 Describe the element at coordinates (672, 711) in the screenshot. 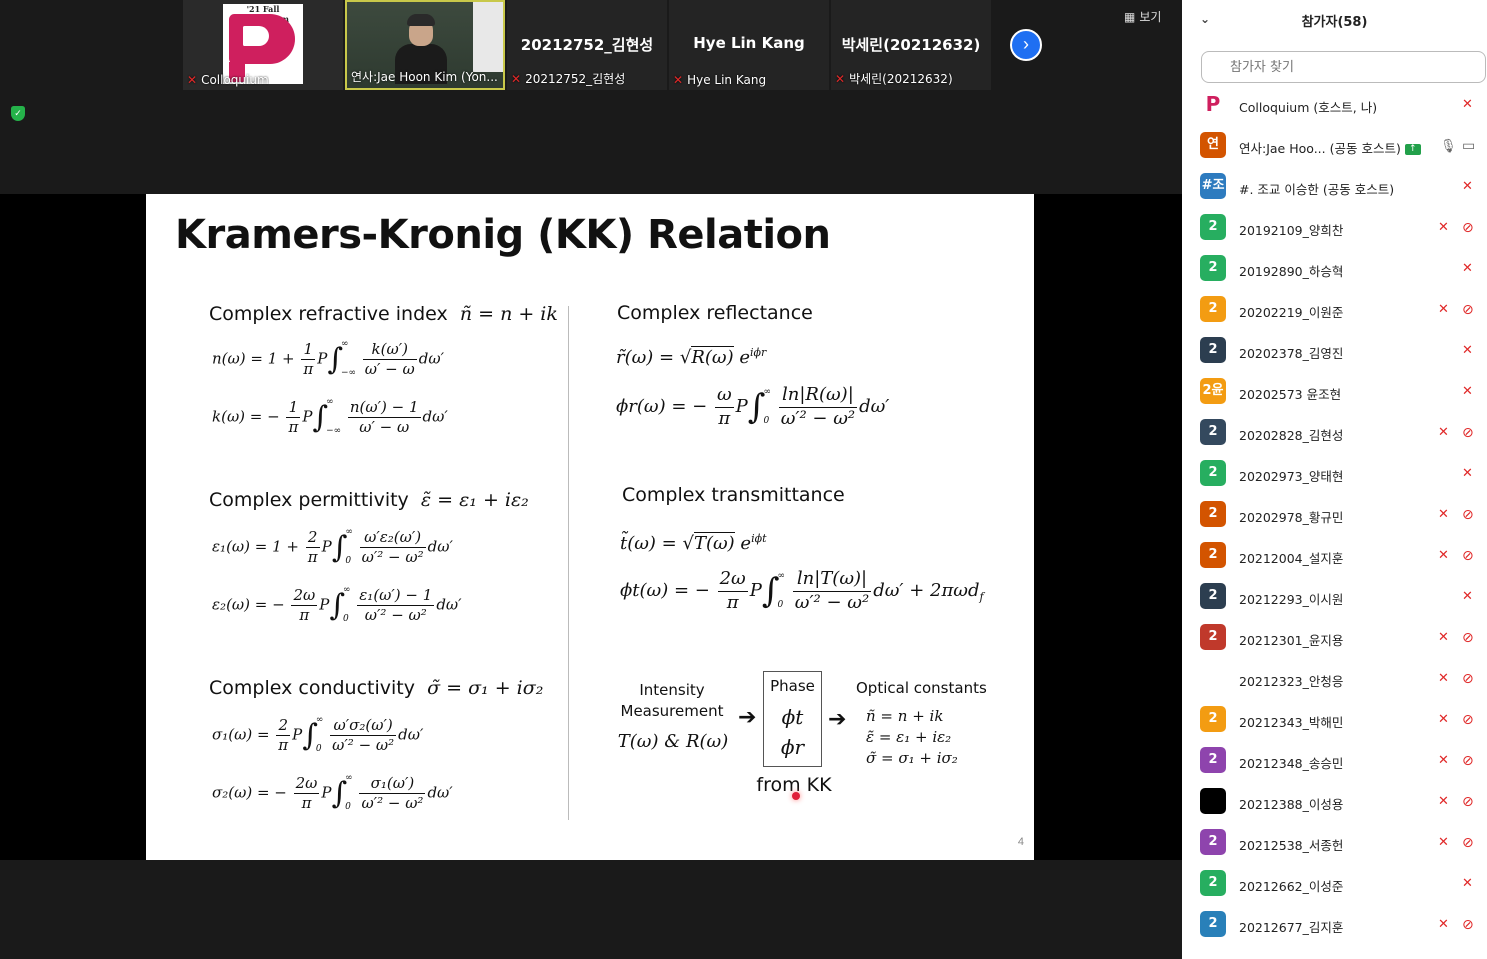

I see `intensity-label-2: Measurement` at that location.